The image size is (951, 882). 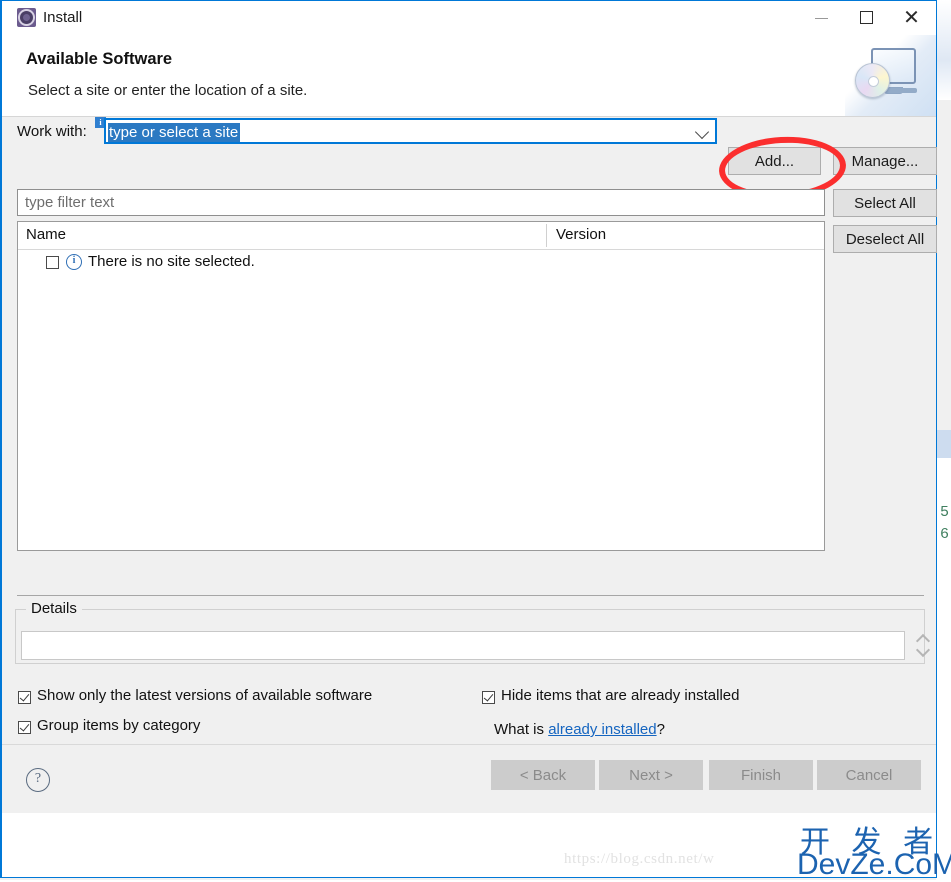 What do you see at coordinates (26, 17) in the screenshot?
I see `install-gear-icon` at bounding box center [26, 17].